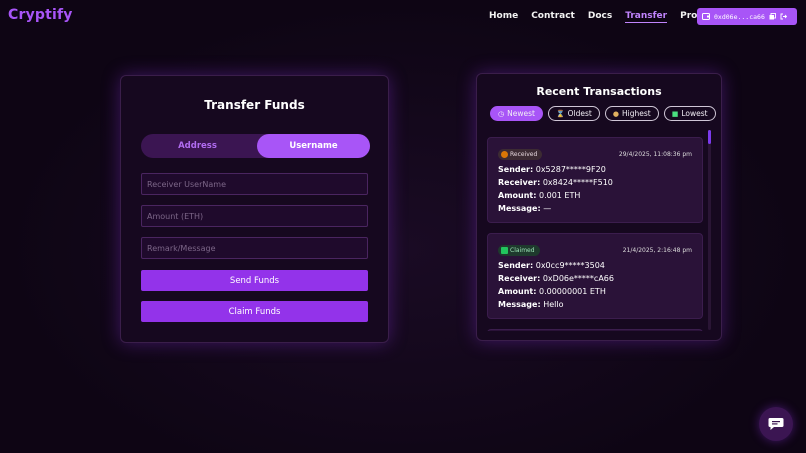 The image size is (806, 453). I want to click on status-badge: Claimed, so click(519, 250).